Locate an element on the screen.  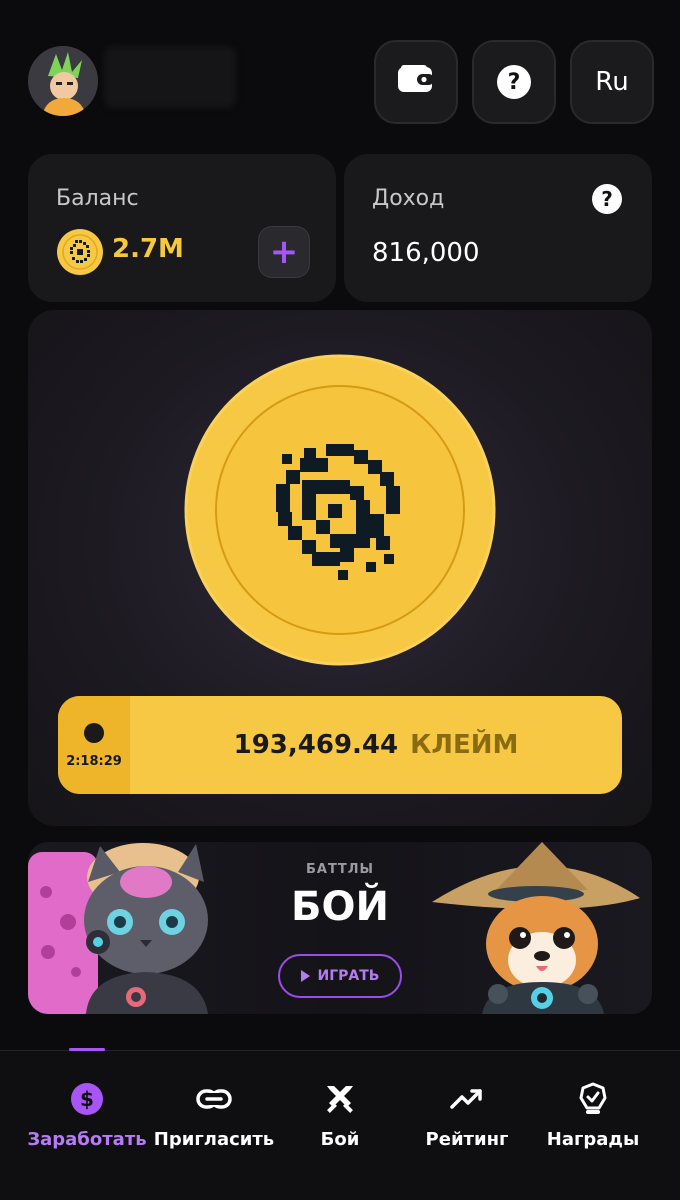
balance-card: Баланс 2.7M + is located at coordinates (182, 228).